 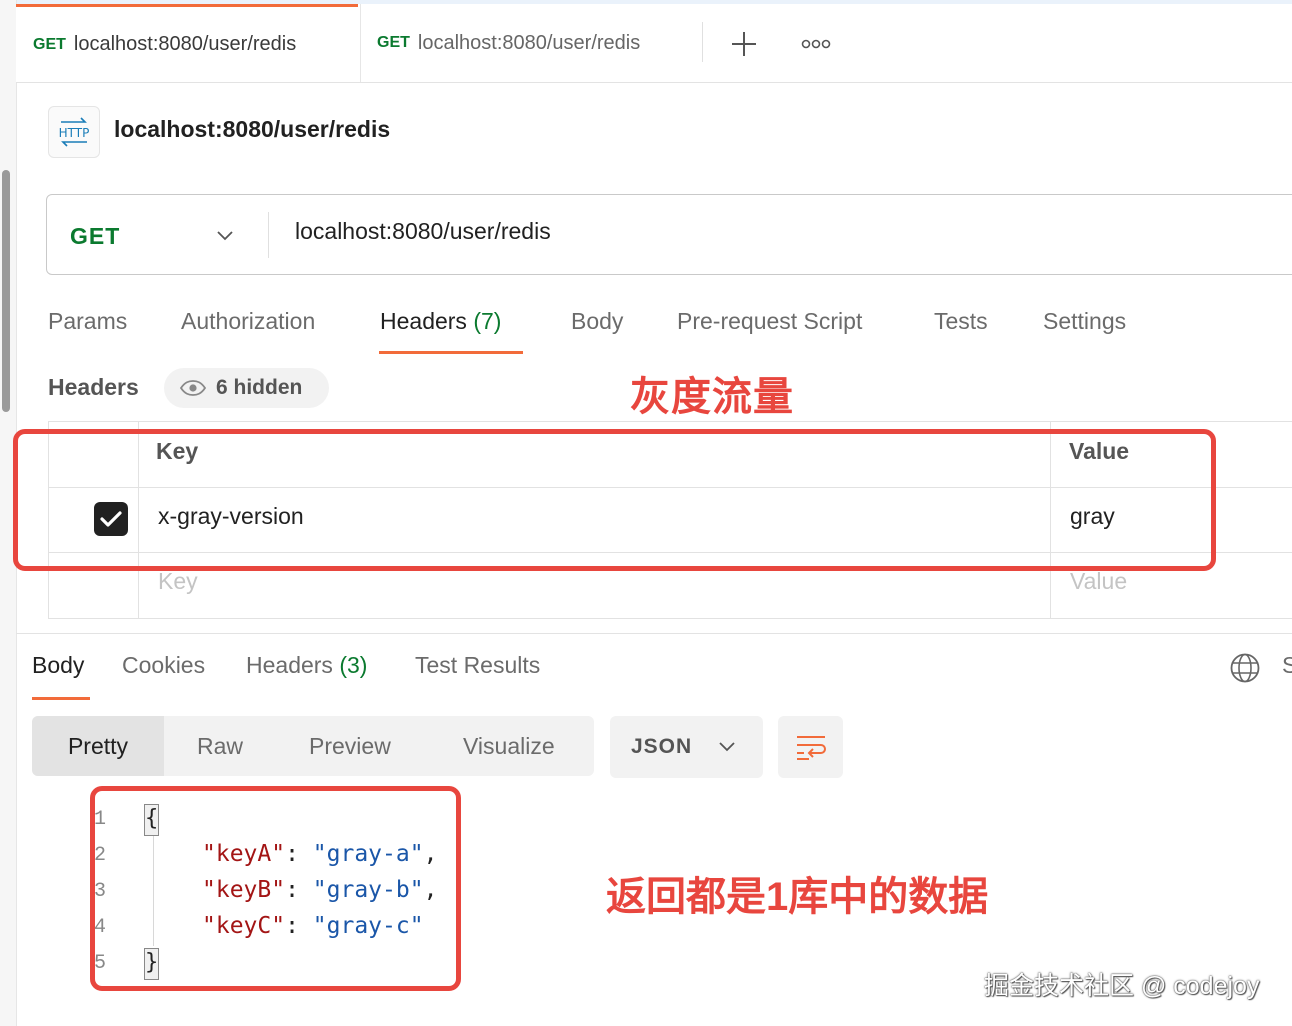 What do you see at coordinates (163, 665) in the screenshot?
I see `response-tab-cookies: Cookies` at bounding box center [163, 665].